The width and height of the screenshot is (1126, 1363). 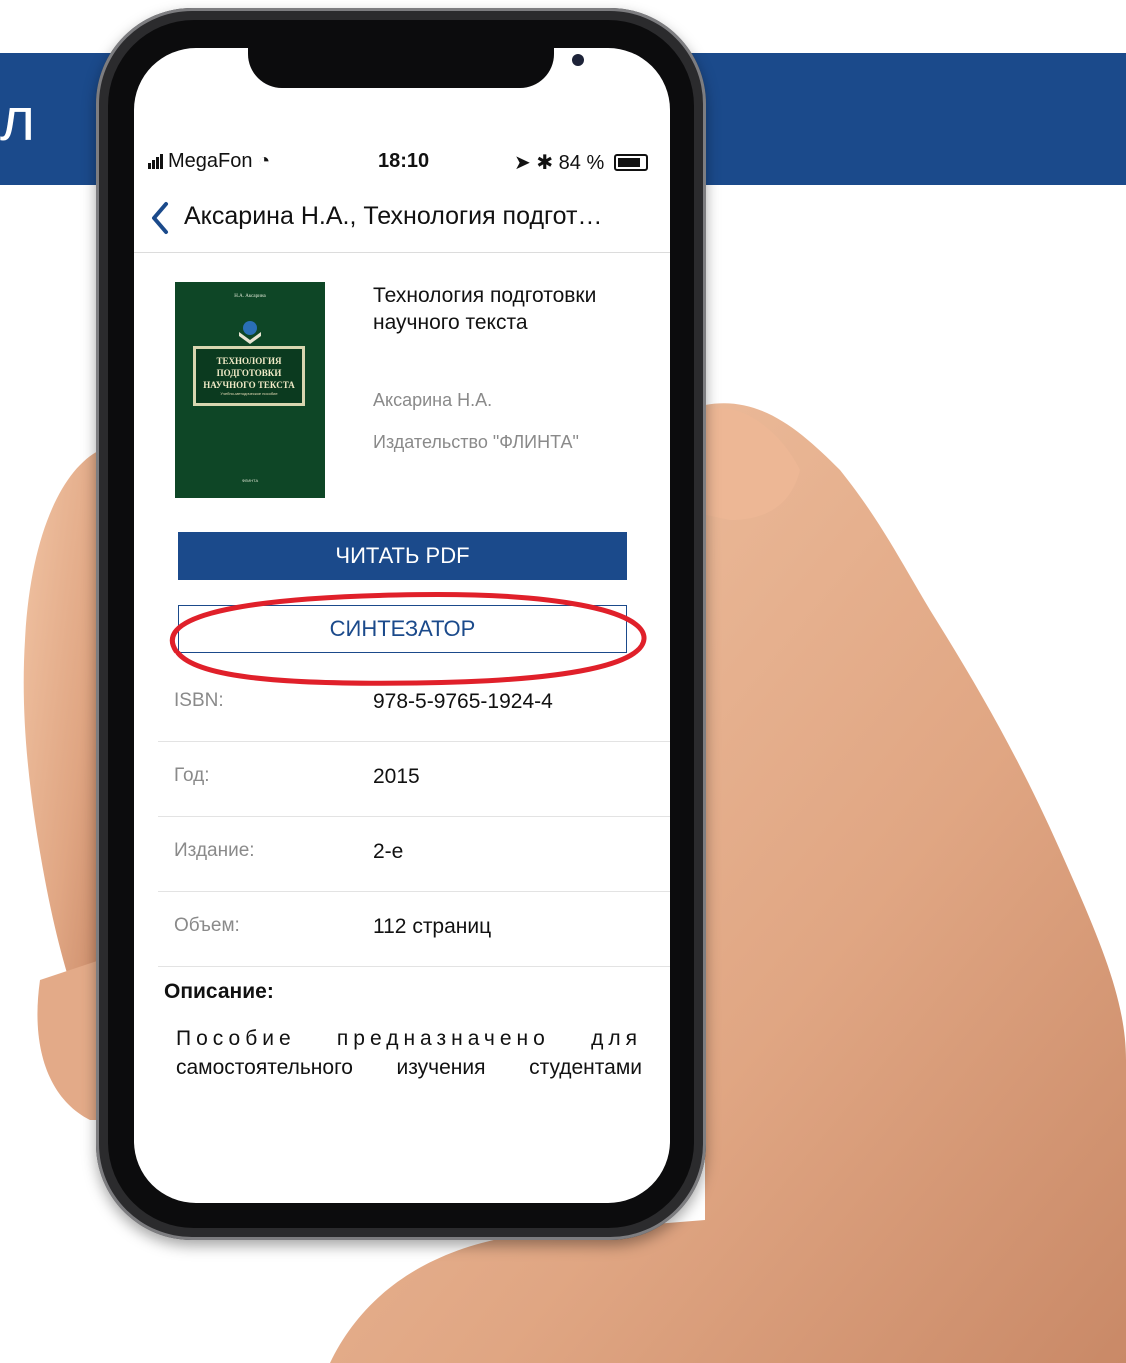 I want to click on status-right: ➤ ✱ 84 %, so click(x=581, y=162).